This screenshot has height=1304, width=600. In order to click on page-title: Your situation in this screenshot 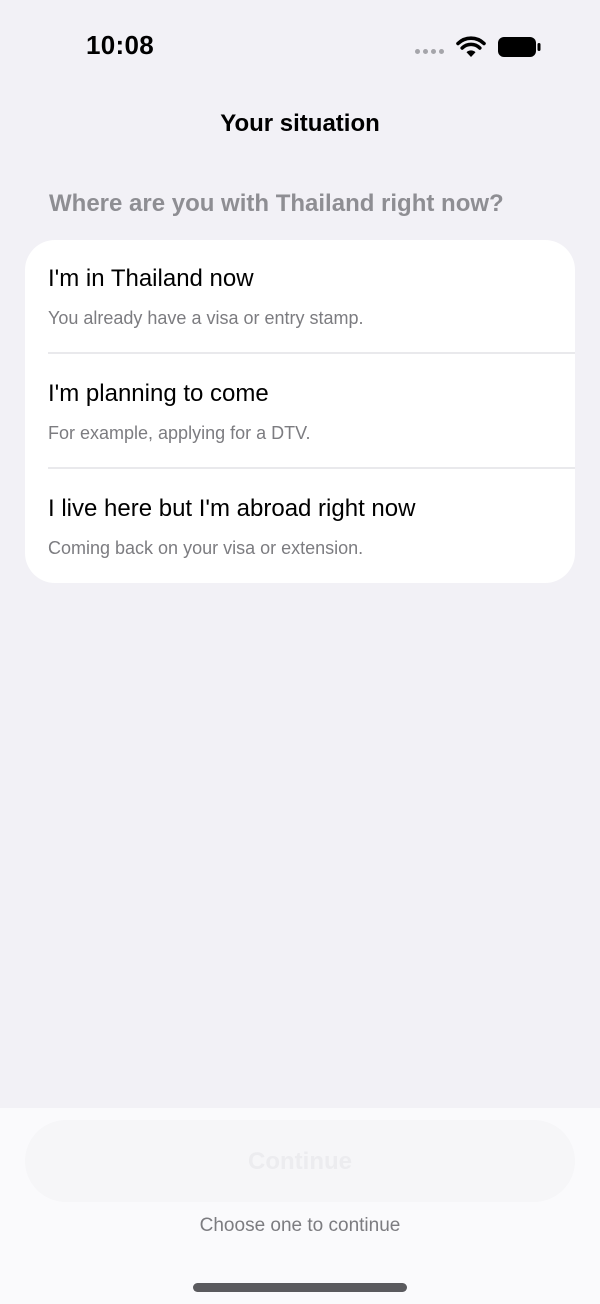, I will do `click(300, 123)`.